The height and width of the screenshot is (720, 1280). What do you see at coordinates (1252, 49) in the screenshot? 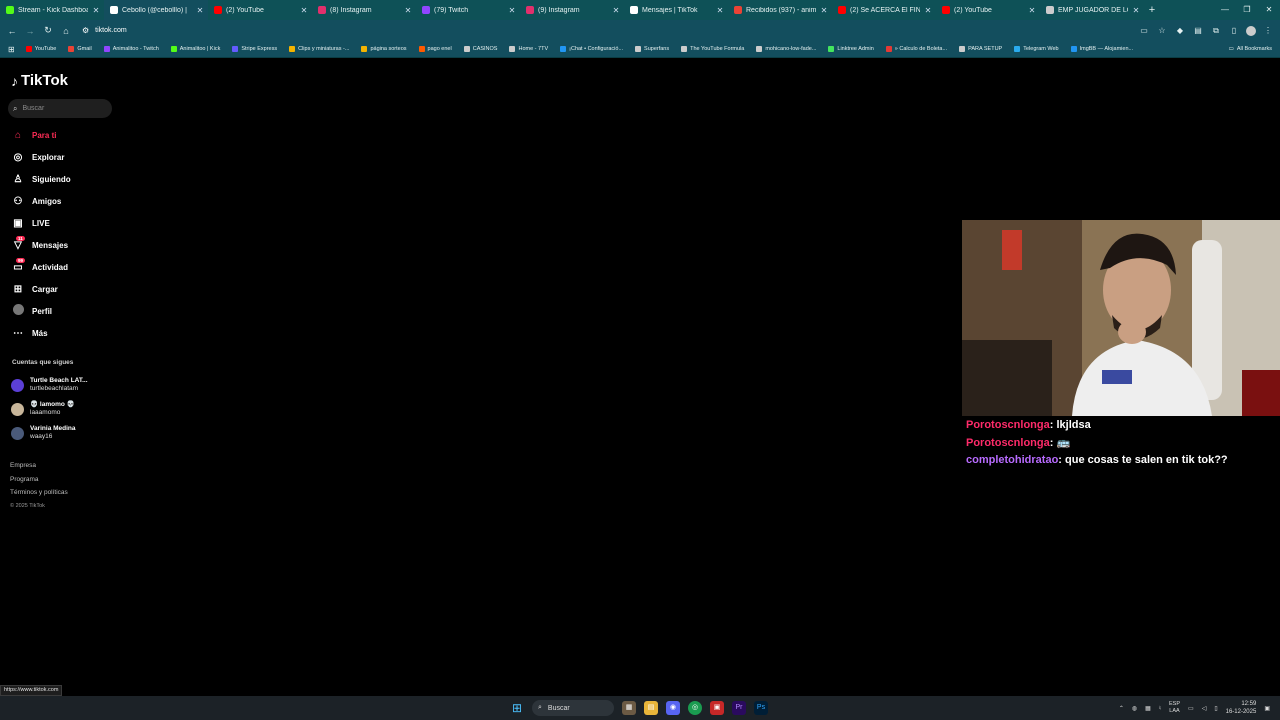
I see `all-bookmarks-button: ▭ All Bookmarks` at bounding box center [1252, 49].